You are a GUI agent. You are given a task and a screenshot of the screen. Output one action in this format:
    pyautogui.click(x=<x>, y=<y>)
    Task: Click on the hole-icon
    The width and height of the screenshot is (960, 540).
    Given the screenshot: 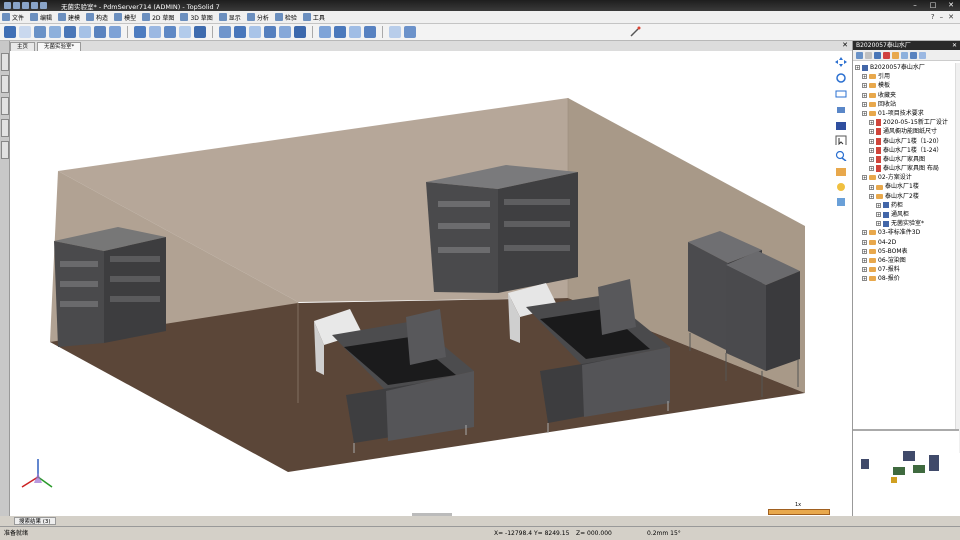 What is the action you would take?
    pyautogui.click(x=85, y=32)
    